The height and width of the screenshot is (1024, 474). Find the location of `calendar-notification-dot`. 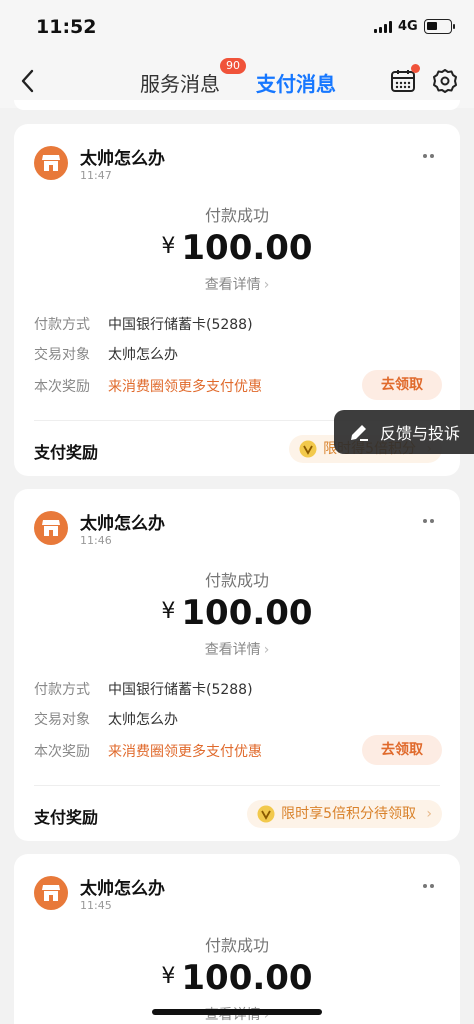

calendar-notification-dot is located at coordinates (415, 68).